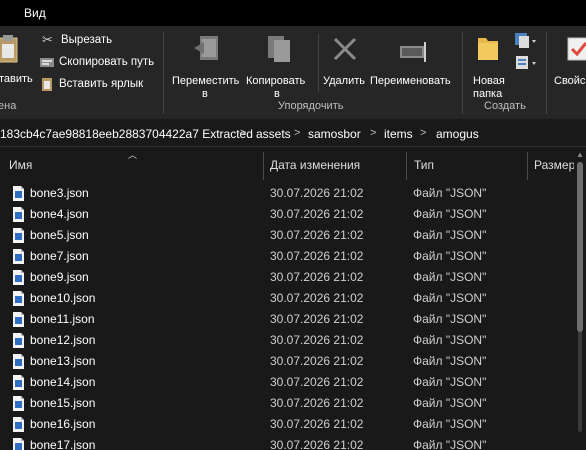  I want to click on paste-button: тавить, so click(18, 62).